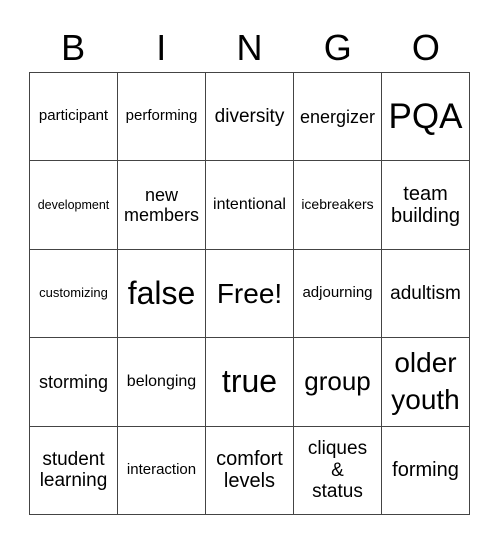 The image size is (500, 544). What do you see at coordinates (73, 470) in the screenshot?
I see `bingo-cell: student learning` at bounding box center [73, 470].